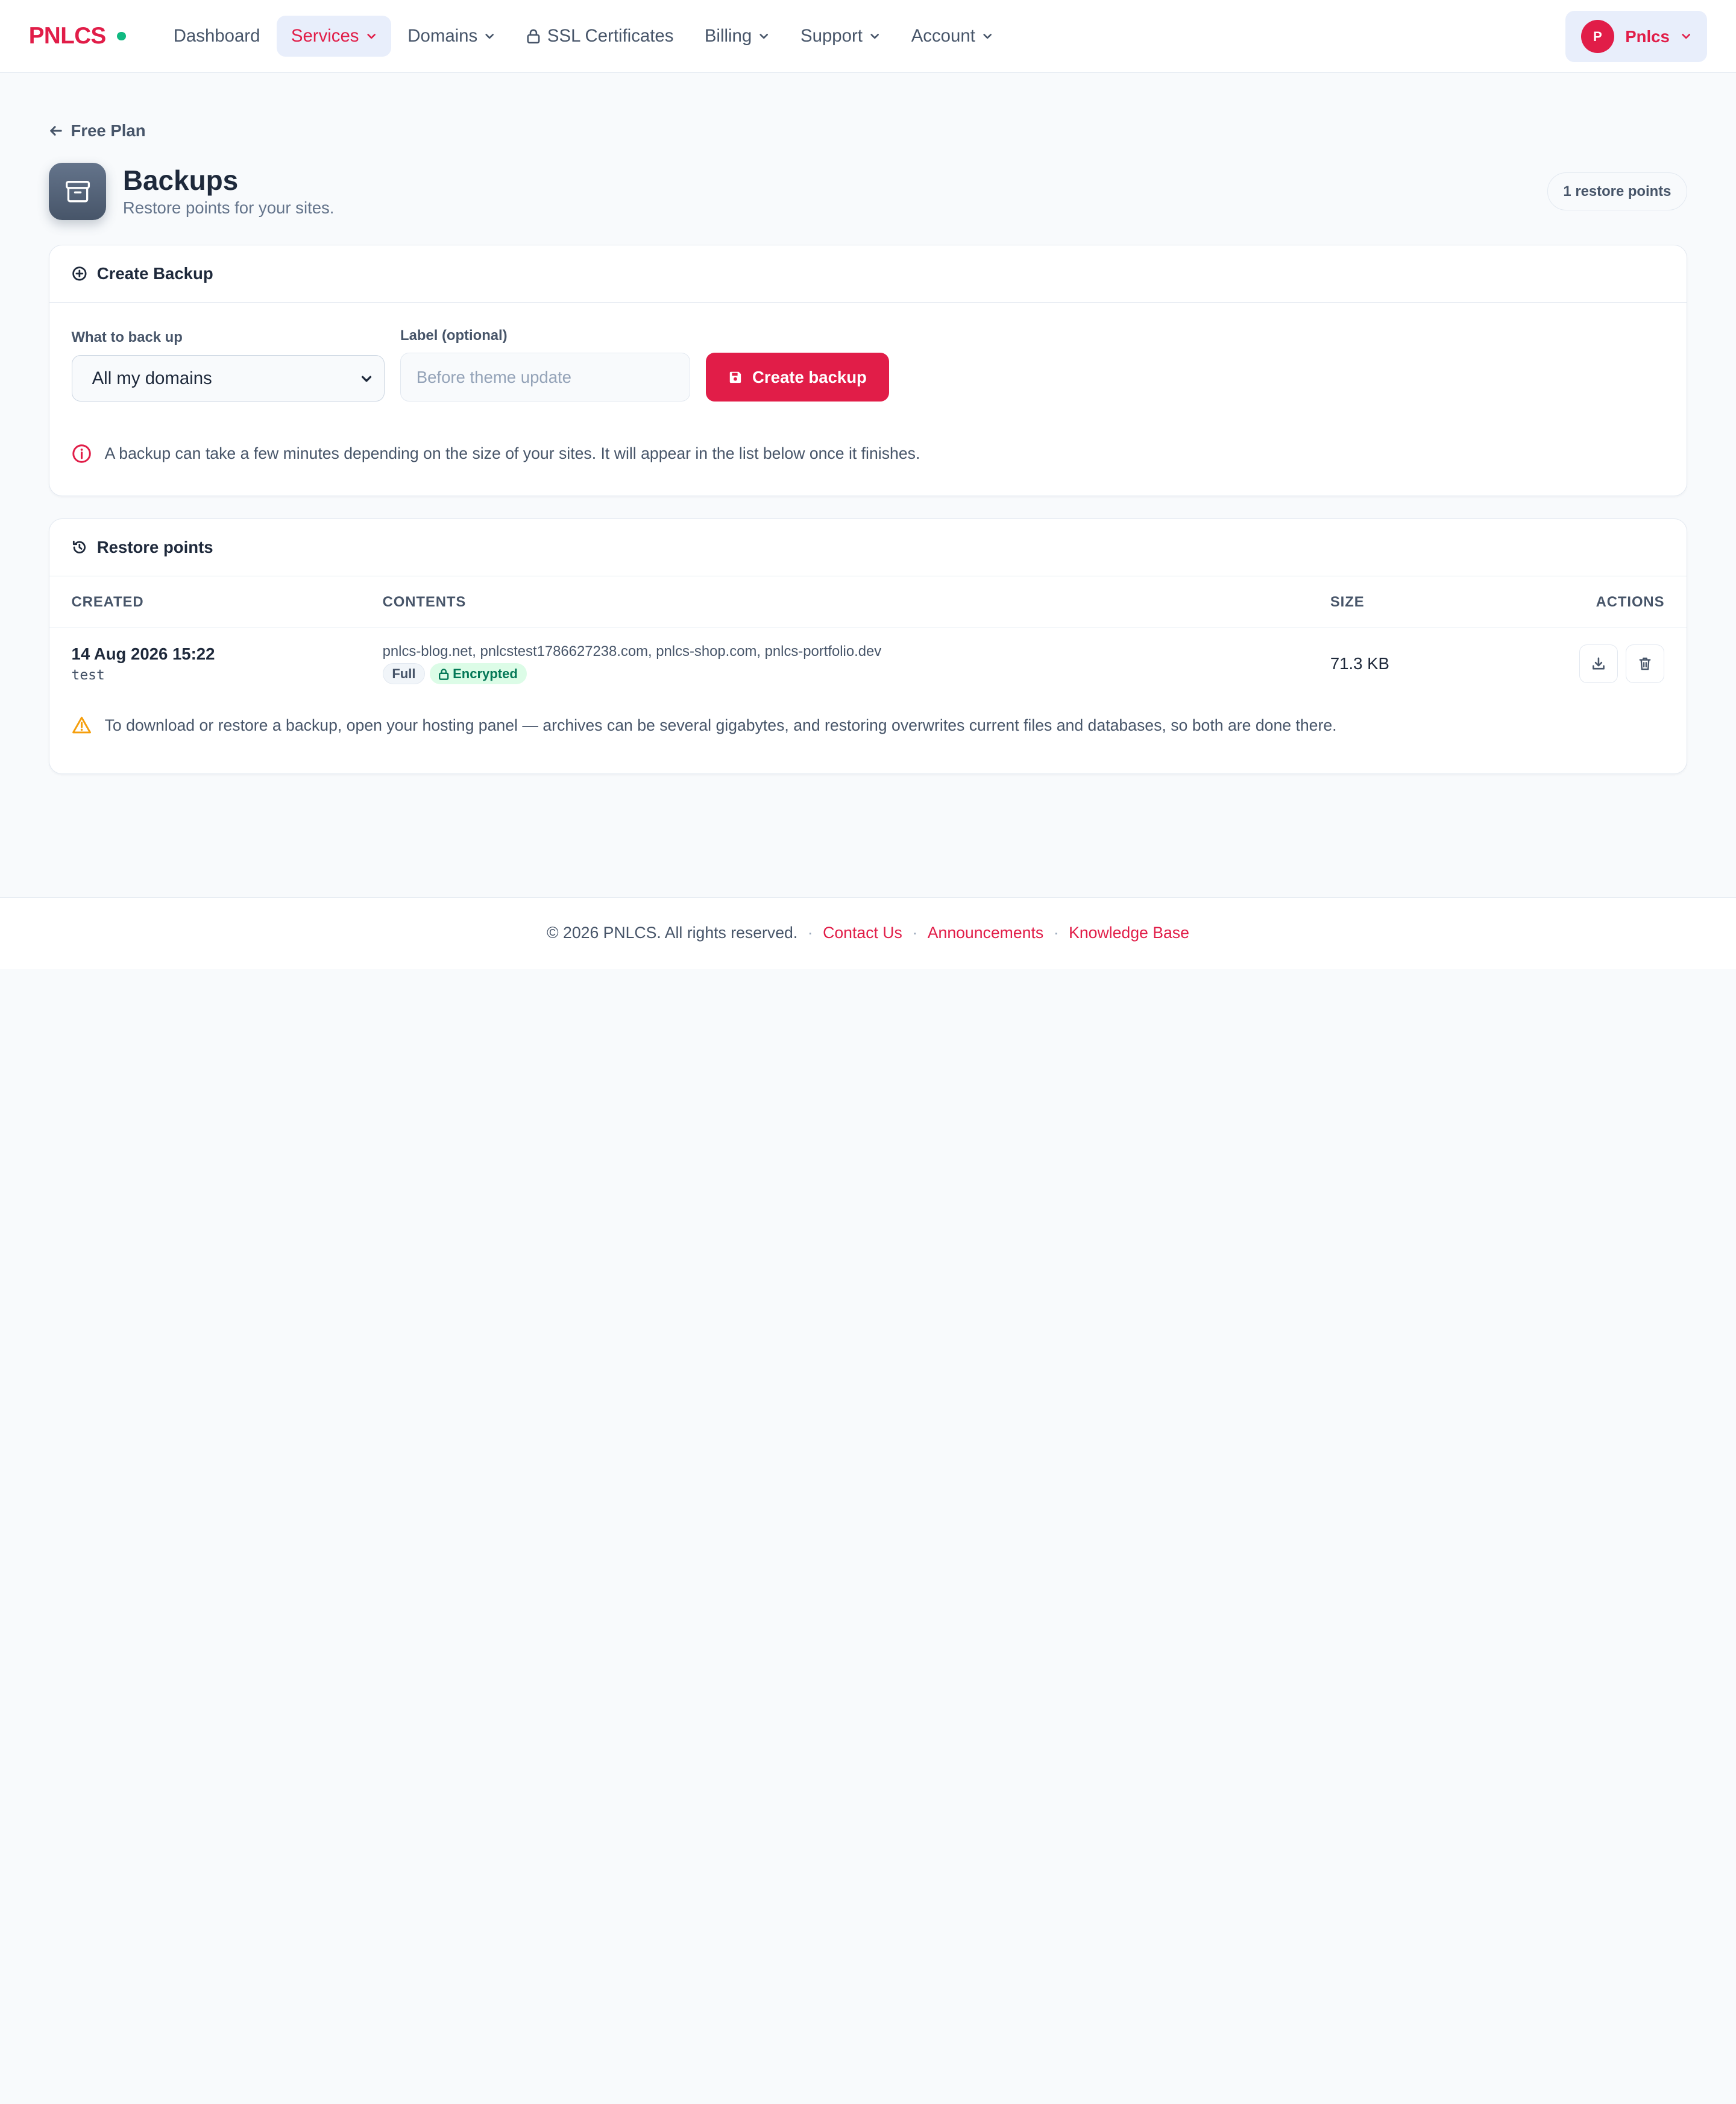 This screenshot has width=1736, height=2104. I want to click on what-select-value: All my domains, so click(152, 378).